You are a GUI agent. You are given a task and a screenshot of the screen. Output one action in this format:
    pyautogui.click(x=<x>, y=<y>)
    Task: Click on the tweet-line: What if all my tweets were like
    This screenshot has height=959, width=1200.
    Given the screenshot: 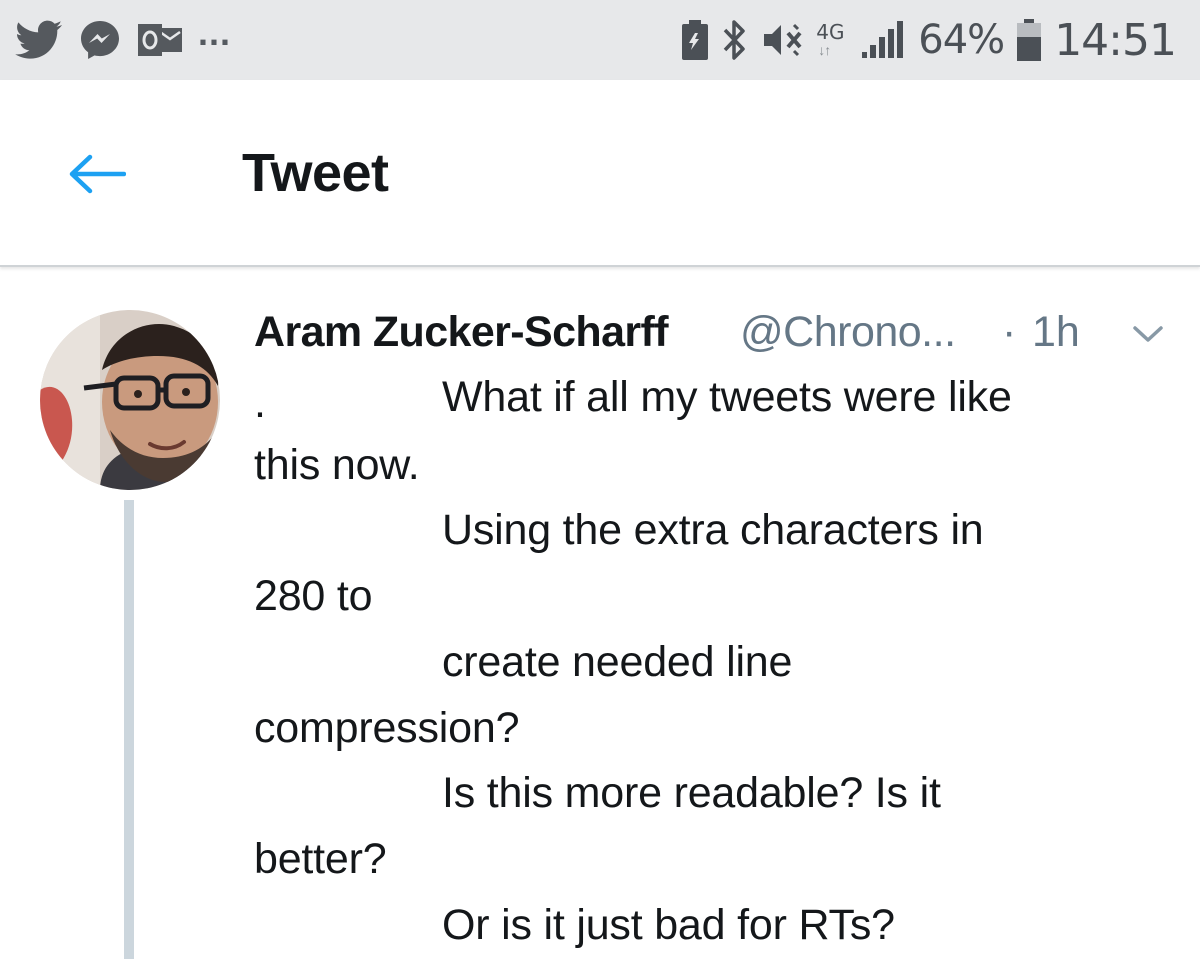 What is the action you would take?
    pyautogui.click(x=727, y=397)
    